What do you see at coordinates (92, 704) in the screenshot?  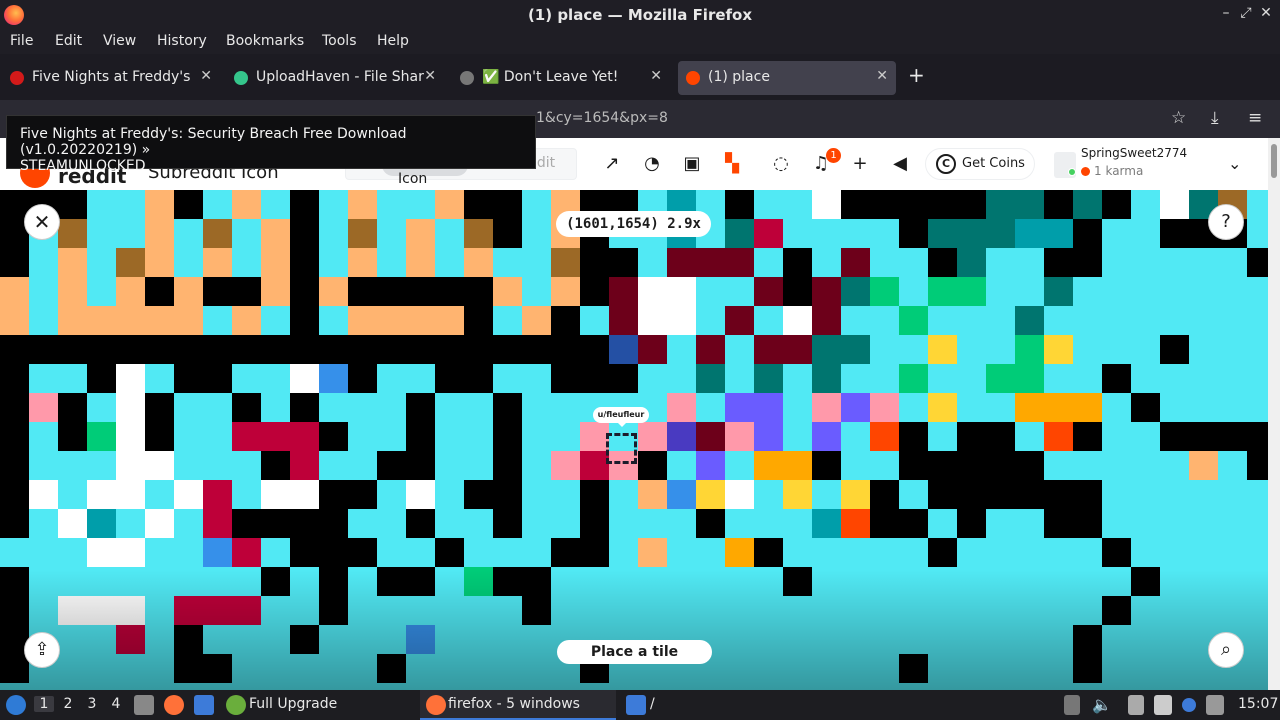 I see `workspace-3: 3` at bounding box center [92, 704].